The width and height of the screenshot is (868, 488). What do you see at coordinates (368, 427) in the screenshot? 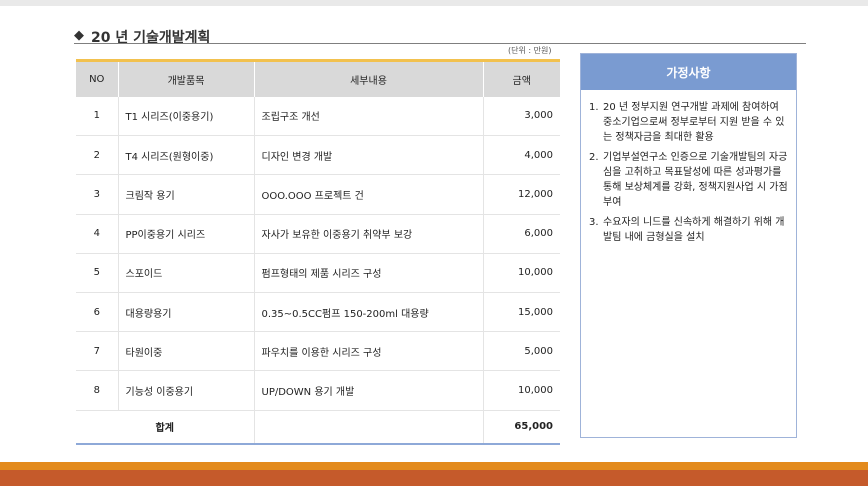
I see `total-detail-empty` at bounding box center [368, 427].